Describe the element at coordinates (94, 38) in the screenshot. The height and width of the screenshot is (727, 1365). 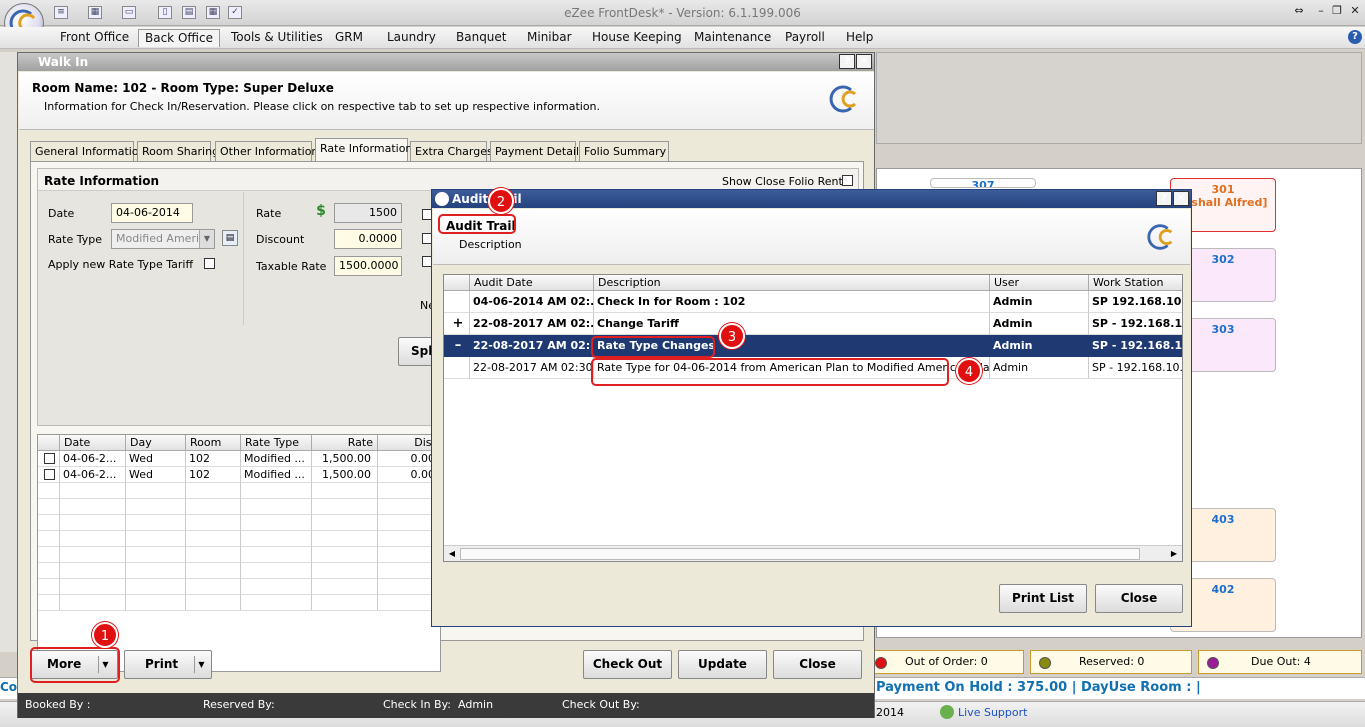
I see `menu-front-office: Front Office` at that location.